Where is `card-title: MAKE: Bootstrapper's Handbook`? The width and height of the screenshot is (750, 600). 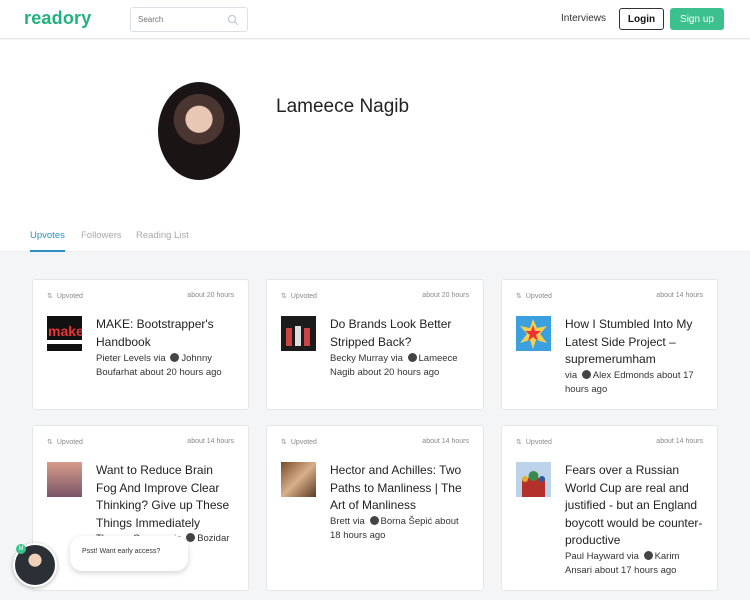
card-title: MAKE: Bootstrapper's Handbook is located at coordinates (165, 333).